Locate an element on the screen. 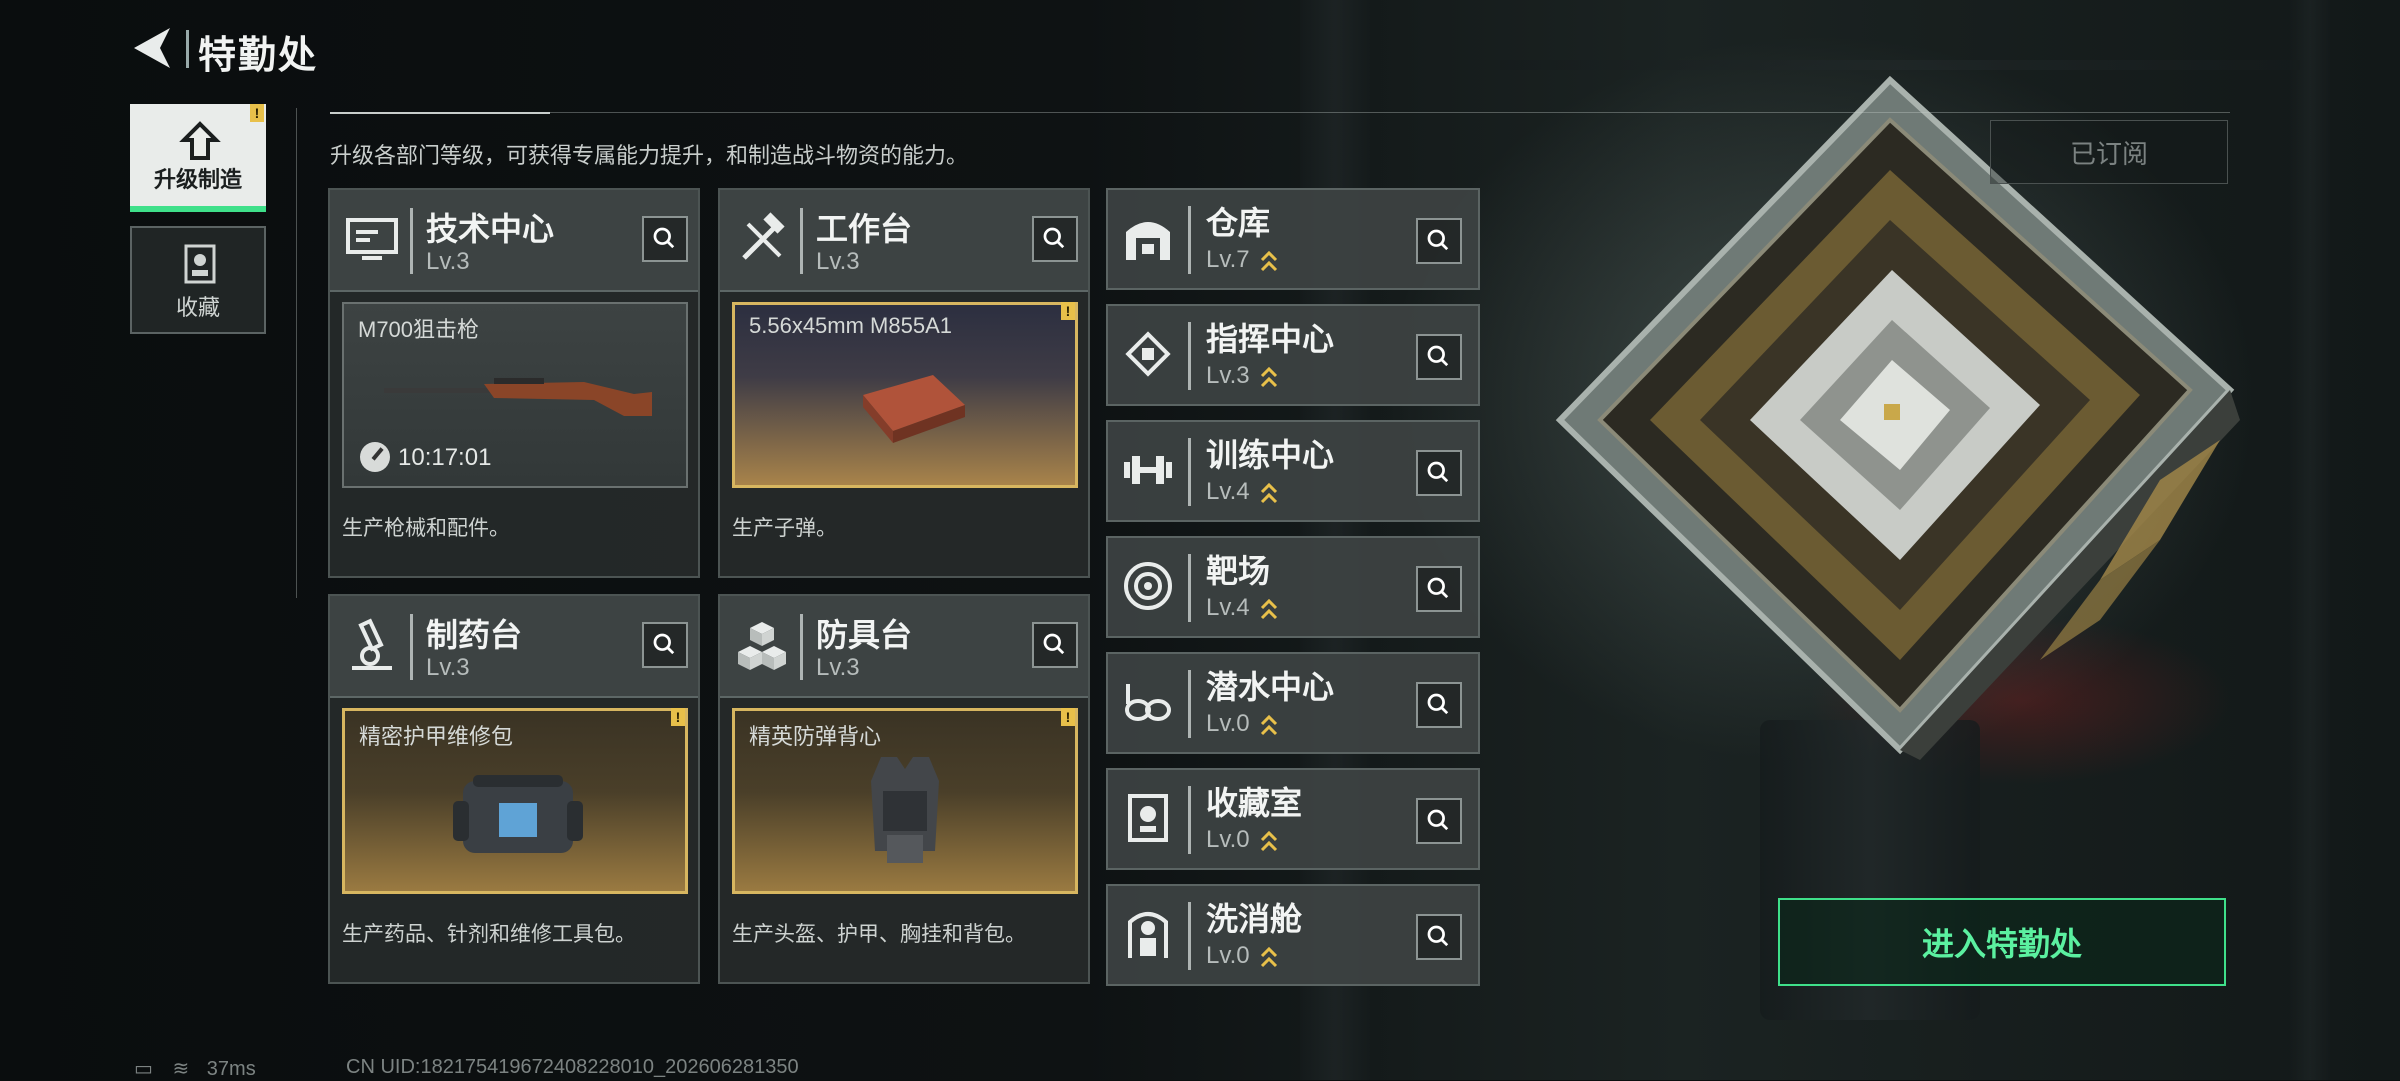  armor-repair-kit-image is located at coordinates (518, 814).